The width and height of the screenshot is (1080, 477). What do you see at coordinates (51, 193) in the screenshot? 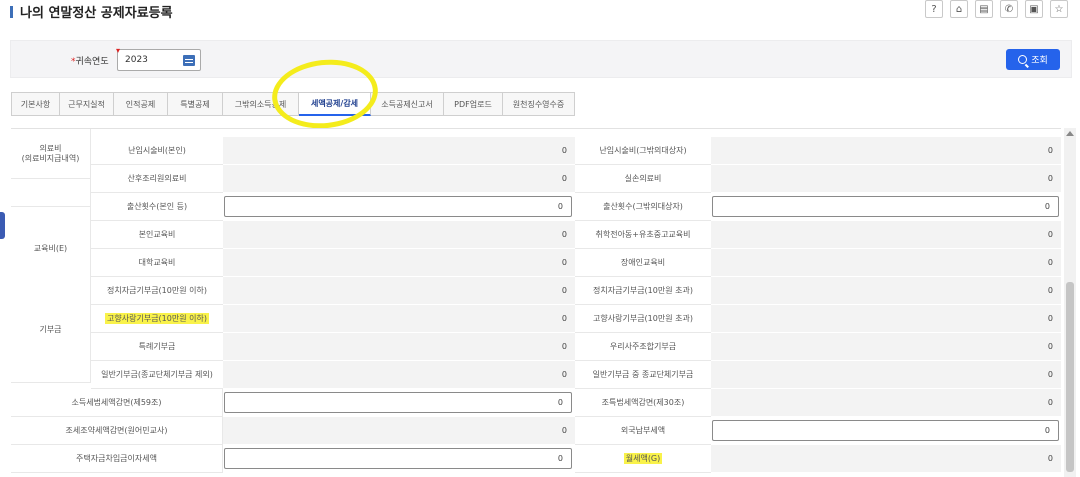
I see `category-medical-continued` at bounding box center [51, 193].